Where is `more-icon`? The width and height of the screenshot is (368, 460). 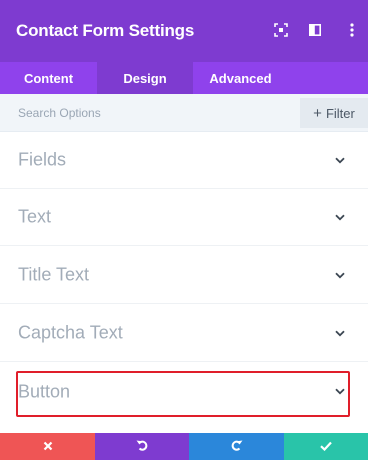 more-icon is located at coordinates (352, 30).